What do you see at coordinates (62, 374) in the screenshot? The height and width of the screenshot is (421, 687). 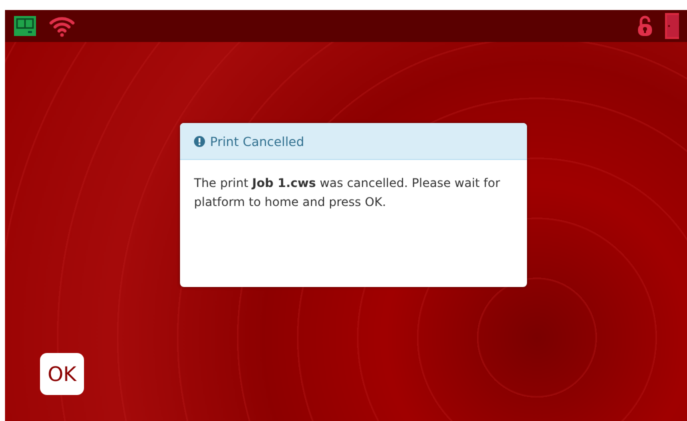 I see `ok-button: OK` at bounding box center [62, 374].